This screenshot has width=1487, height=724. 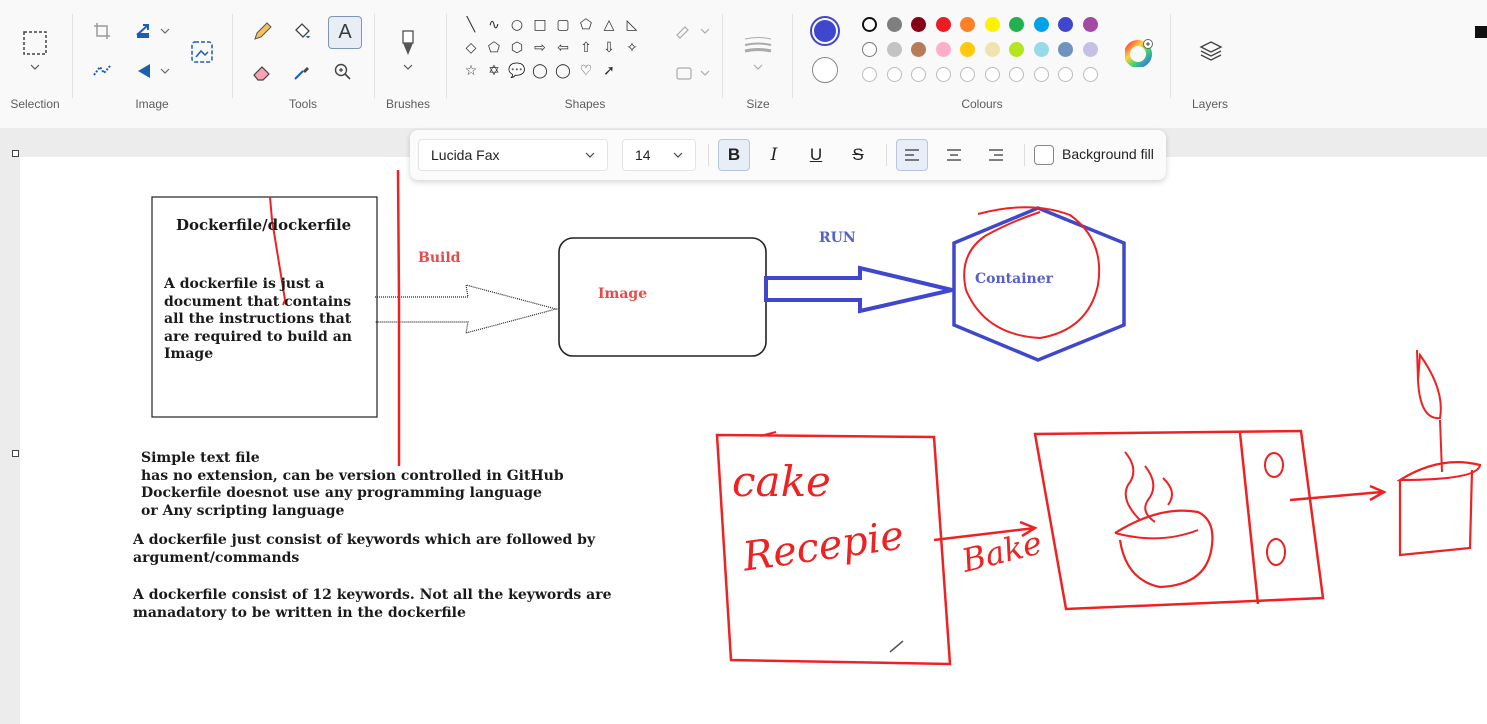 I want to click on pencil-icon, so click(x=262, y=32).